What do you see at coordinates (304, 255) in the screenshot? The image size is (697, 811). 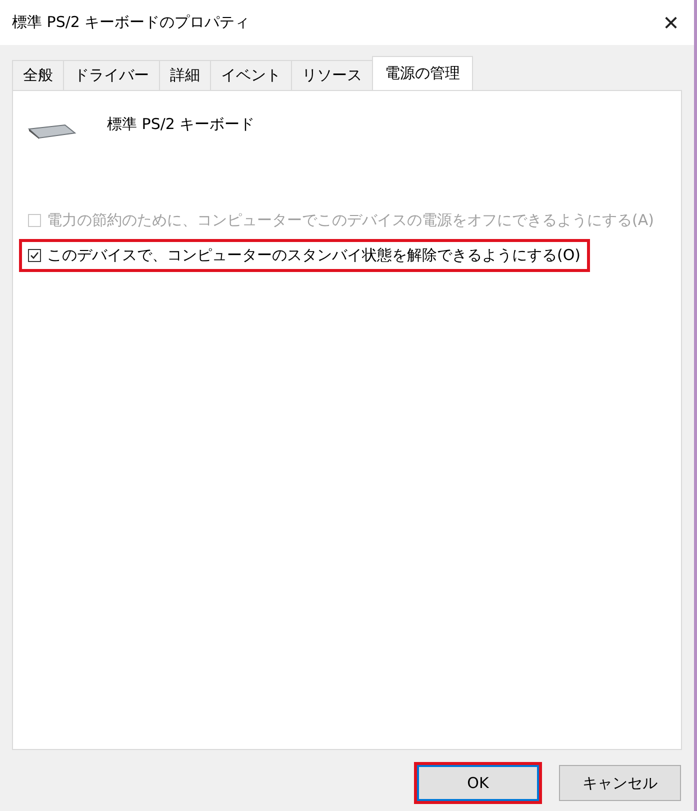 I see `highlighted-checkbox-option: このデバイスで、コンピューターのスタンバイ状態を解除できるようにする(O)` at bounding box center [304, 255].